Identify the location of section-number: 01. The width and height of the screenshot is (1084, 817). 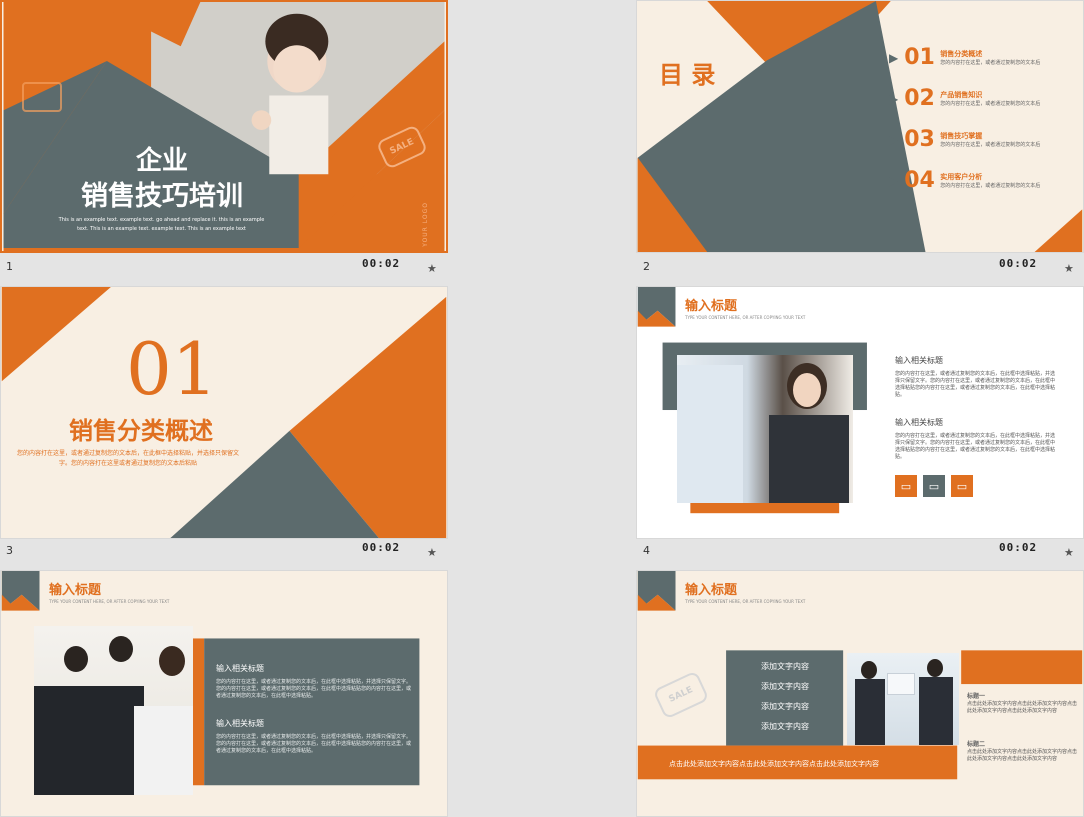
(172, 369).